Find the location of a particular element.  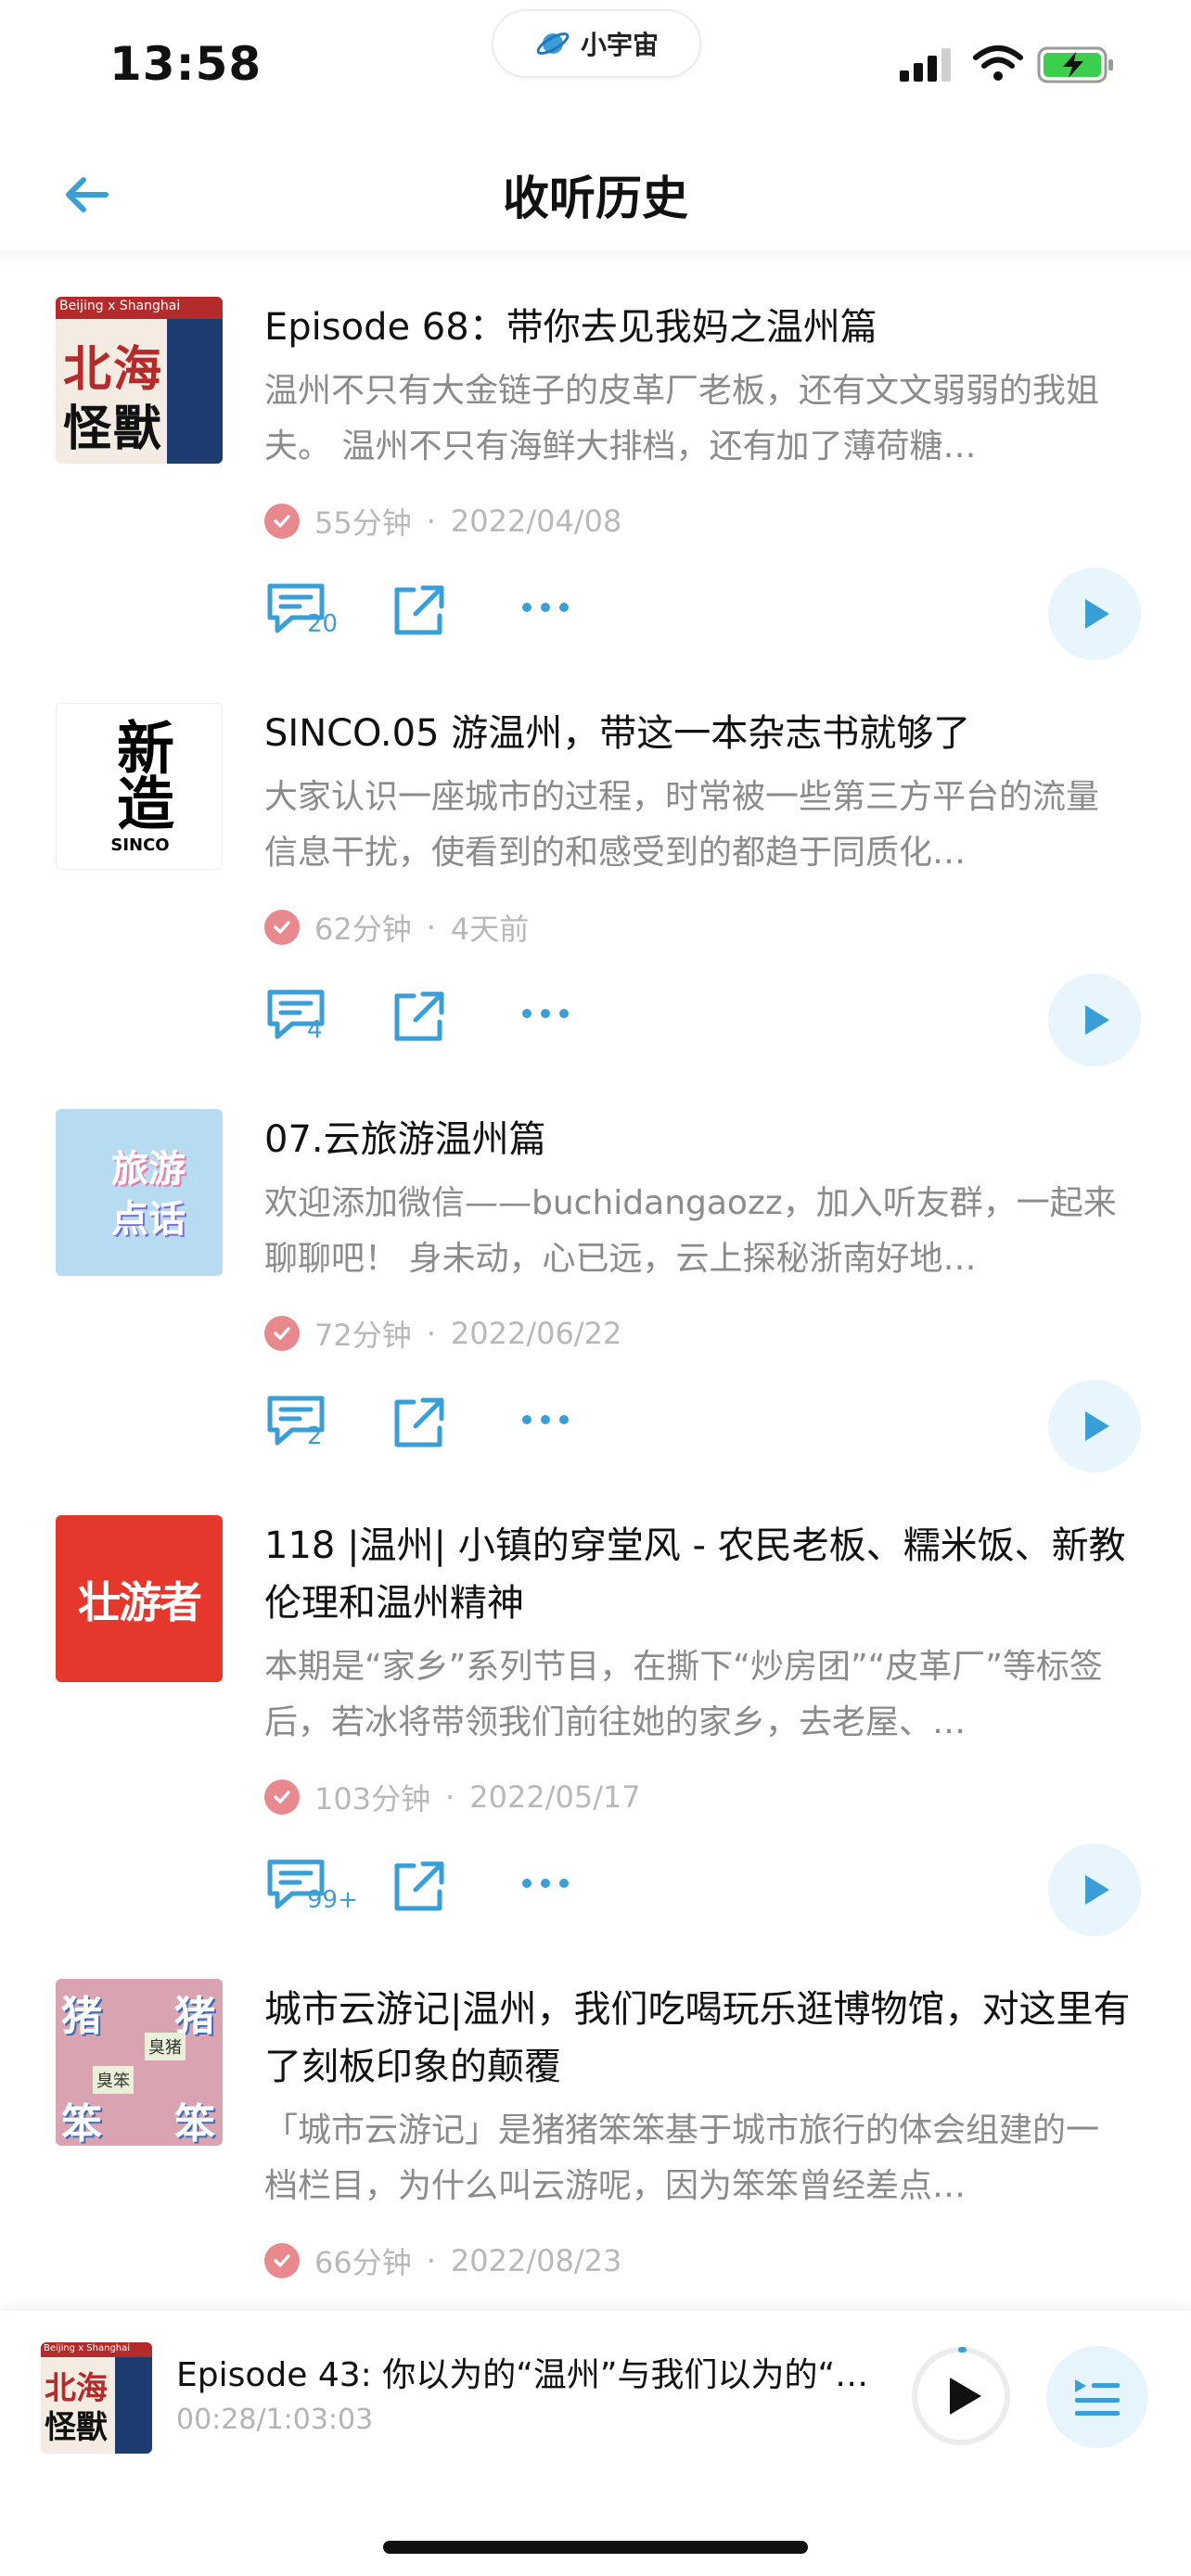

episode-title: SINCO.05 游温州，带这一本杂志书就够了 is located at coordinates (705, 733).